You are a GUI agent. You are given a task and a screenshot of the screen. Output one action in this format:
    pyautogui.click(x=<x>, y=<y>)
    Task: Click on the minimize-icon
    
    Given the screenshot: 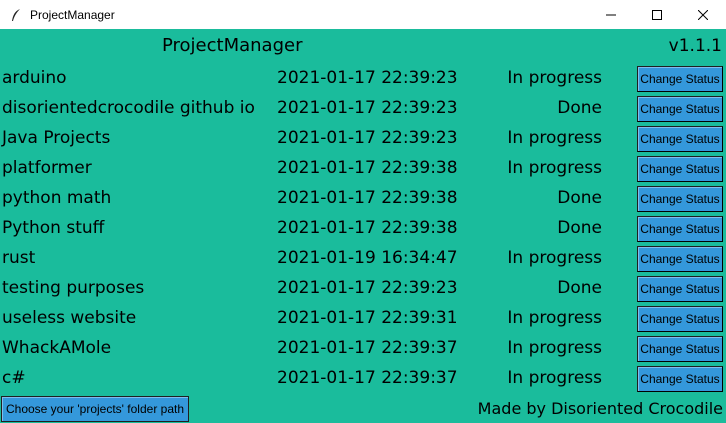 What is the action you would take?
    pyautogui.click(x=611, y=14)
    